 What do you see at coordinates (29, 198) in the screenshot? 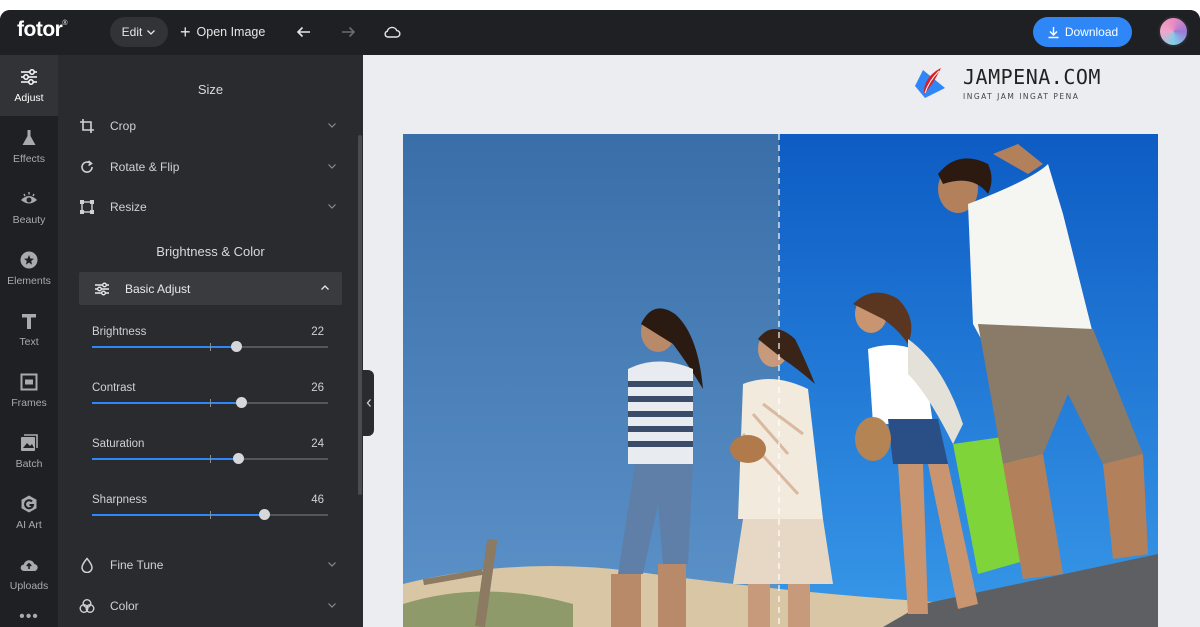
I see `eye-icon` at bounding box center [29, 198].